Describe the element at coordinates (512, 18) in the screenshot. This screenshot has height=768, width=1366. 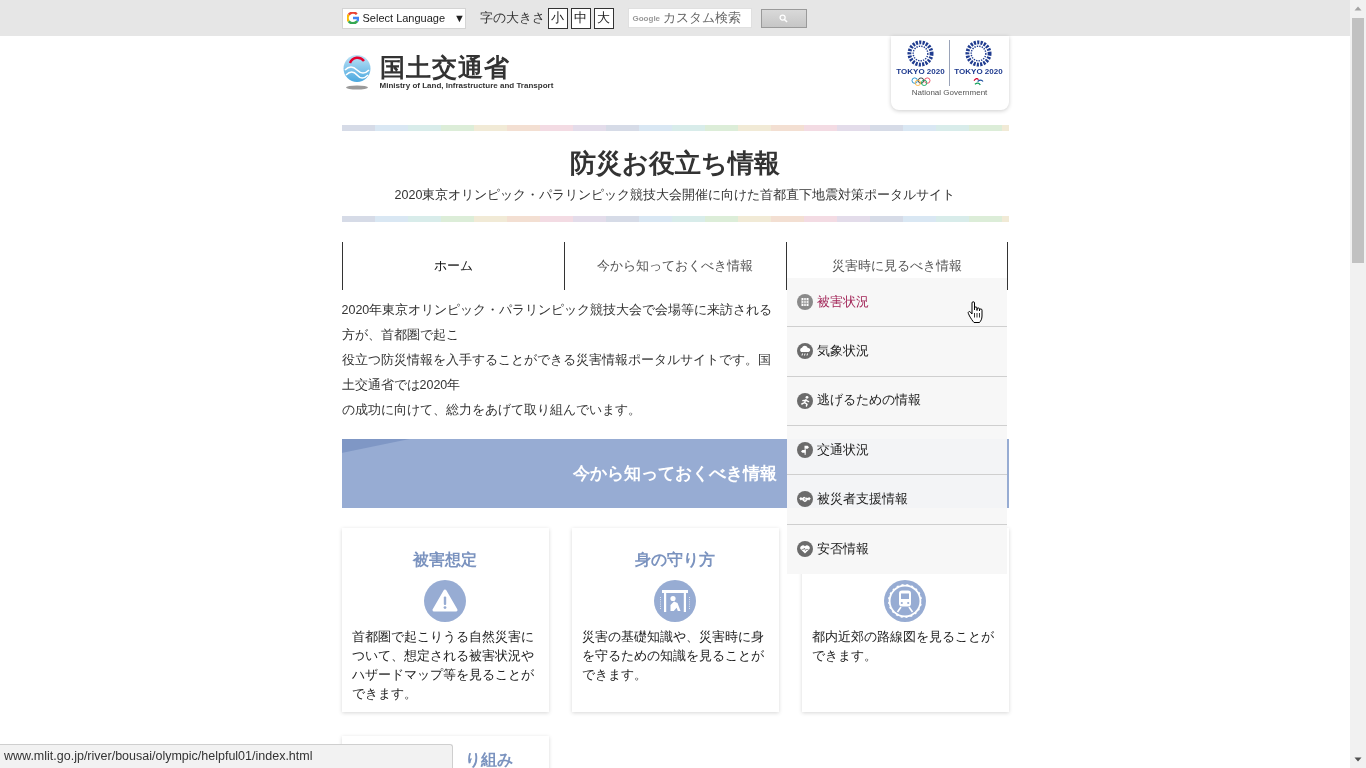
I see `font-size-label: 字の大きさ` at that location.